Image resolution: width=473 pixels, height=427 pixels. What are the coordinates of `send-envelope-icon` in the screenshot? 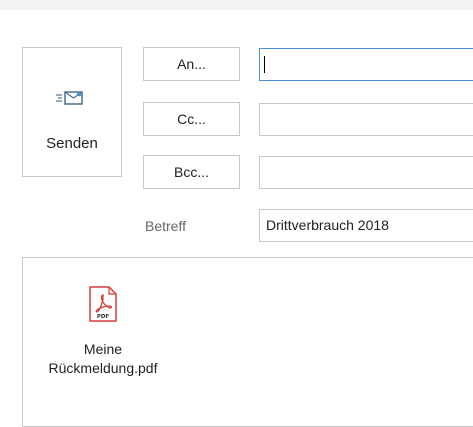 It's located at (69, 98).